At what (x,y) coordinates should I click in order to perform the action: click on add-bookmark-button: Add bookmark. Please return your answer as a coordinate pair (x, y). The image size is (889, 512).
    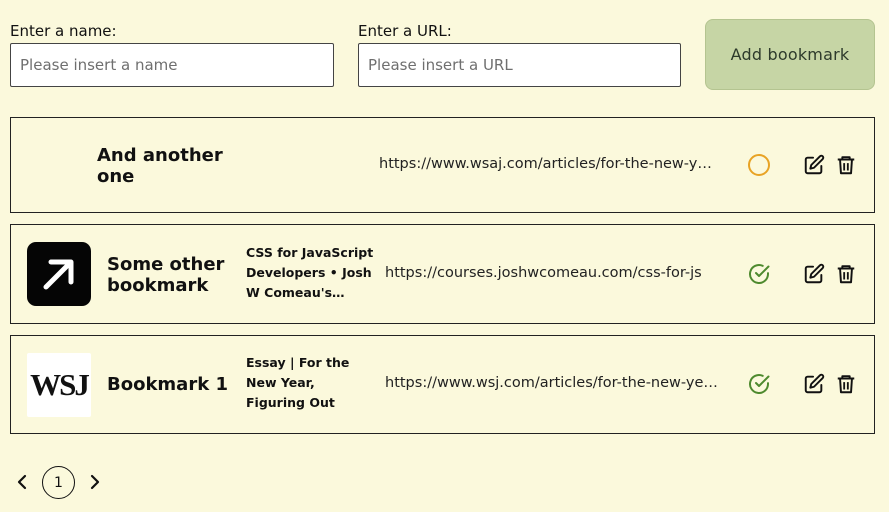
    Looking at the image, I should click on (790, 54).